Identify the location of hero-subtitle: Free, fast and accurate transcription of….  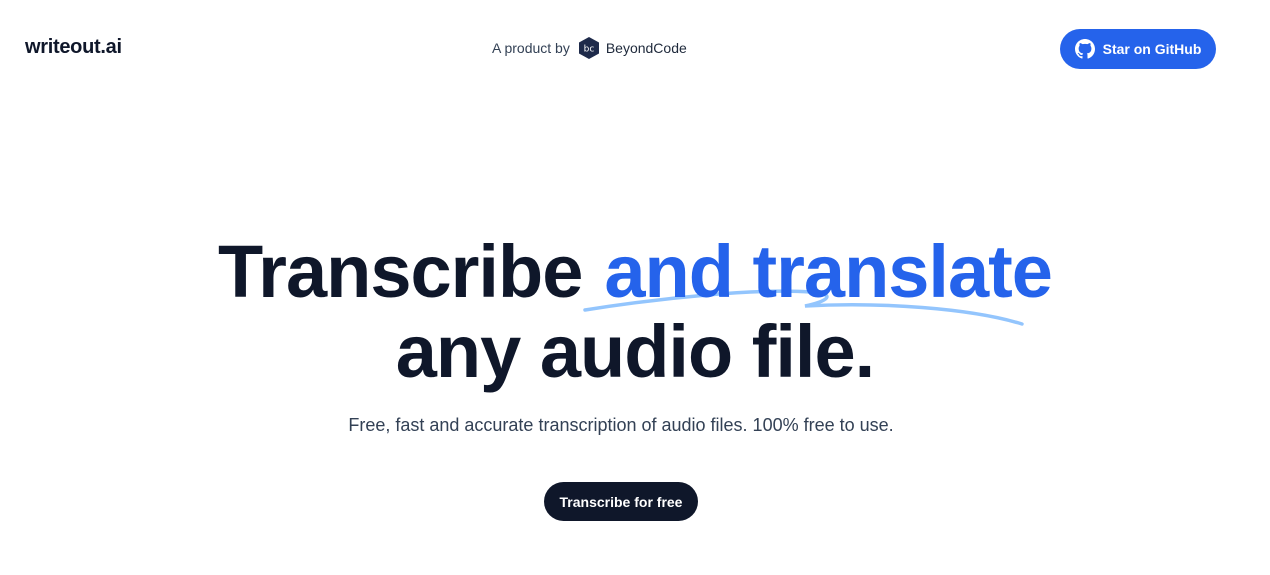
(621, 425).